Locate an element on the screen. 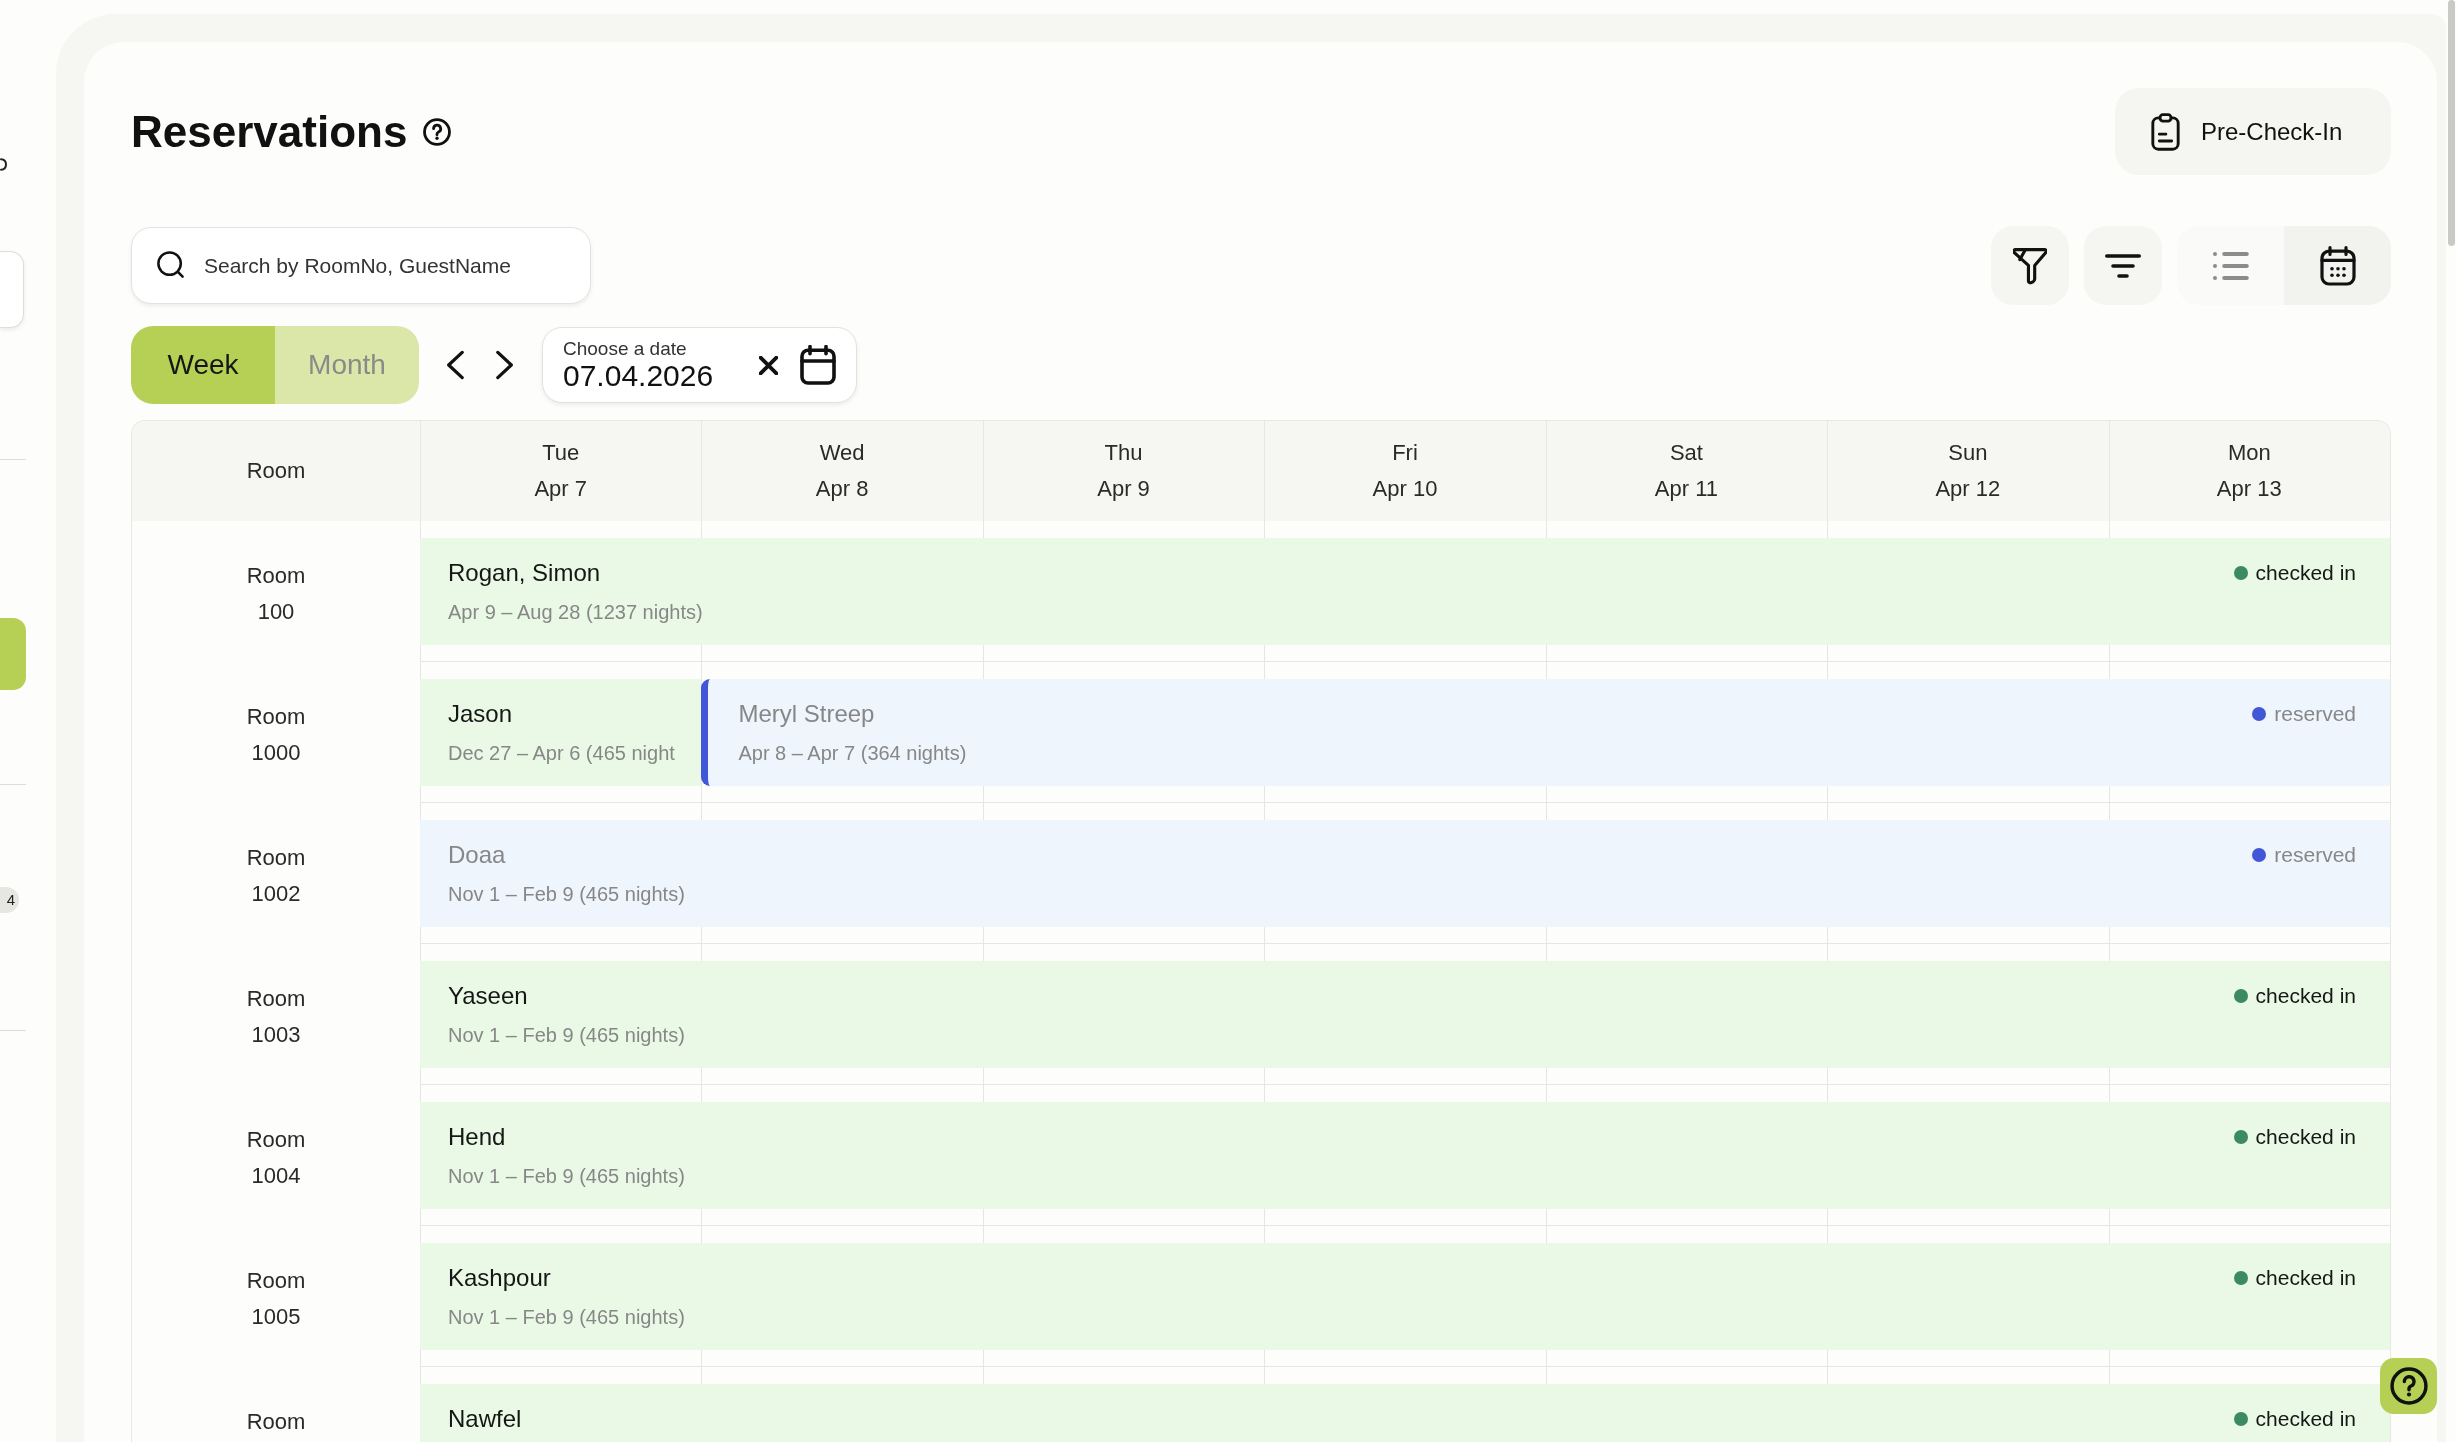 This screenshot has height=1442, width=2456. room-number: 1004 is located at coordinates (276, 1176).